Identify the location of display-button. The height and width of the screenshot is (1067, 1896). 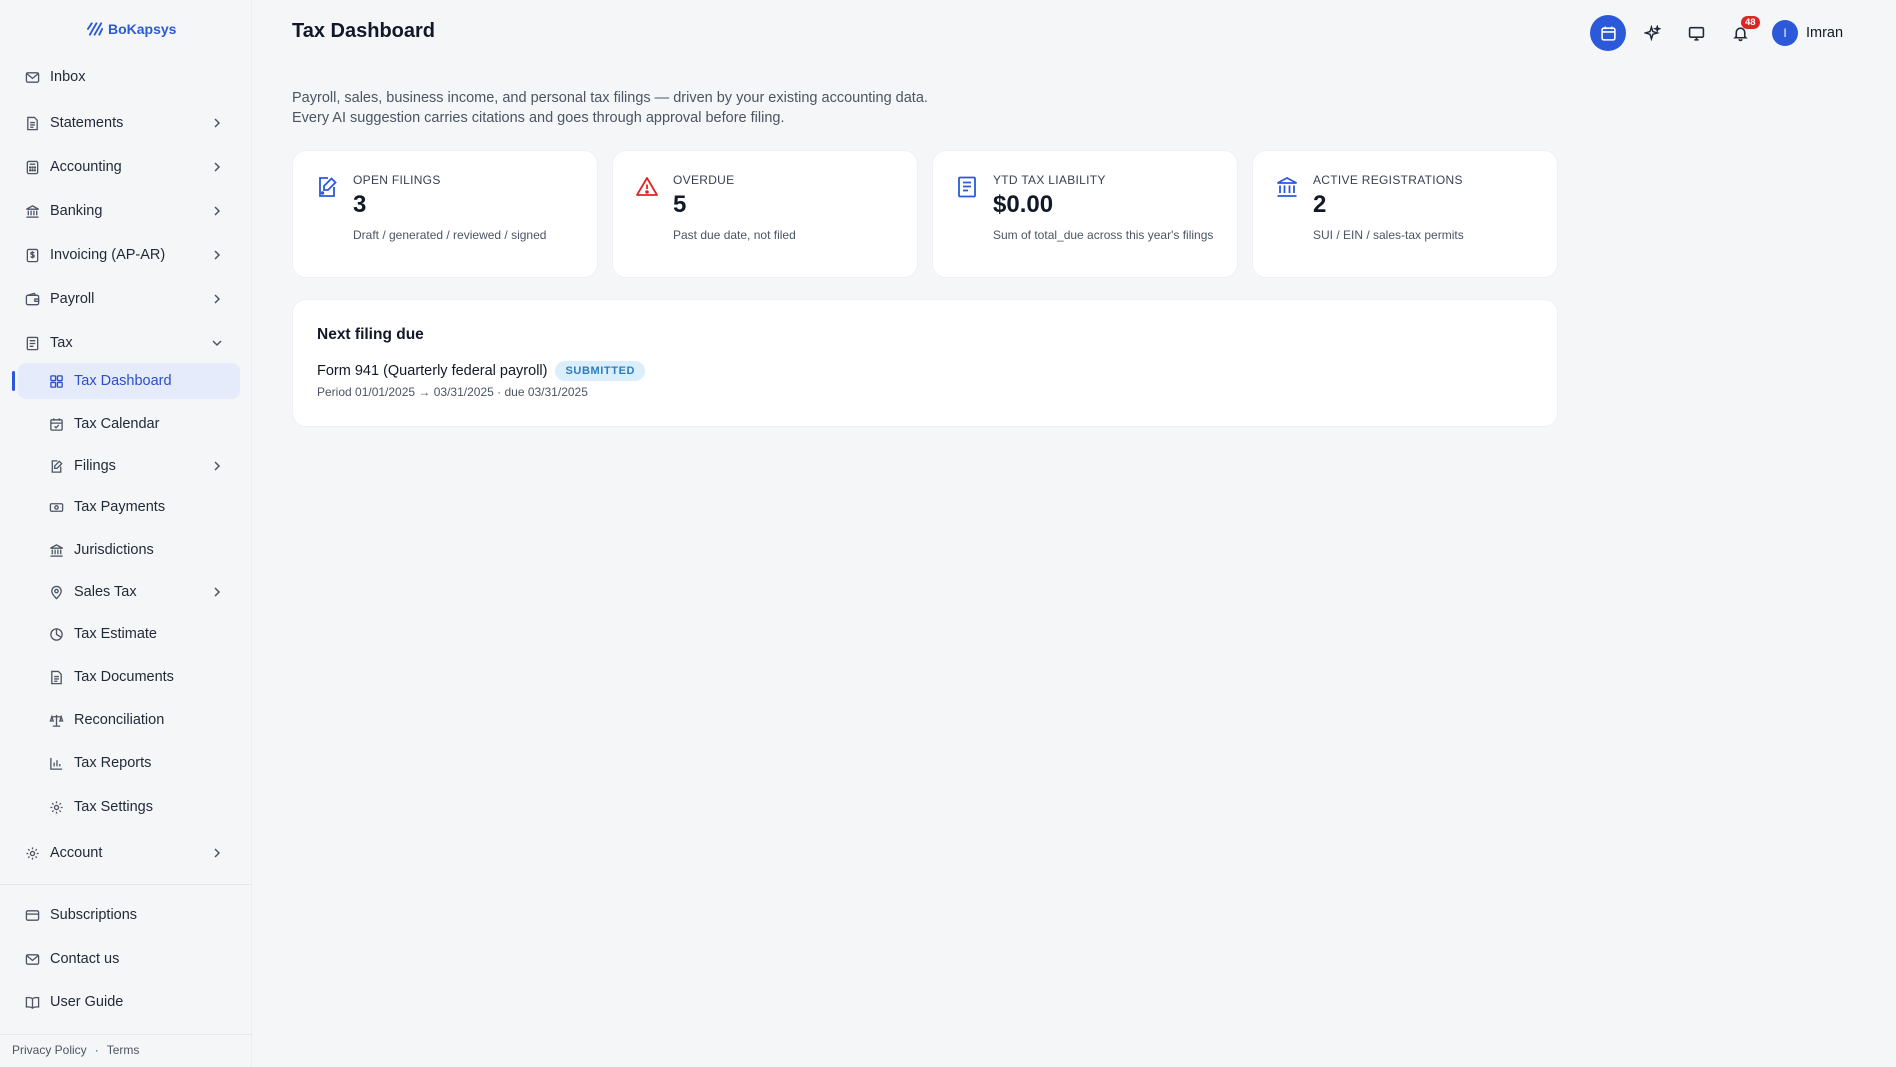
(1696, 33).